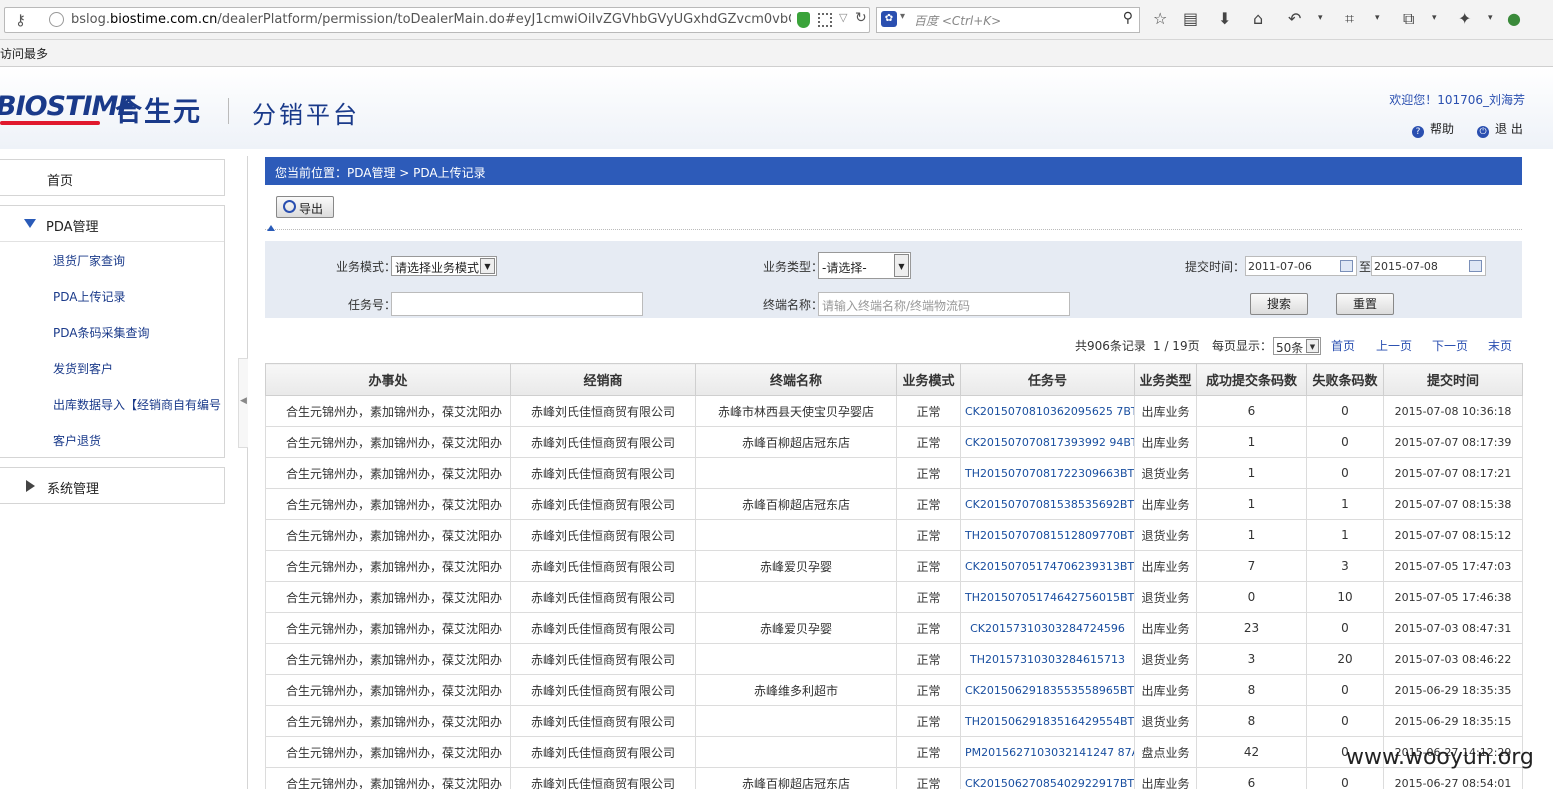 Image resolution: width=1553 pixels, height=789 pixels. Describe the element at coordinates (1500, 345) in the screenshot. I see `last-page-link: 末页` at that location.